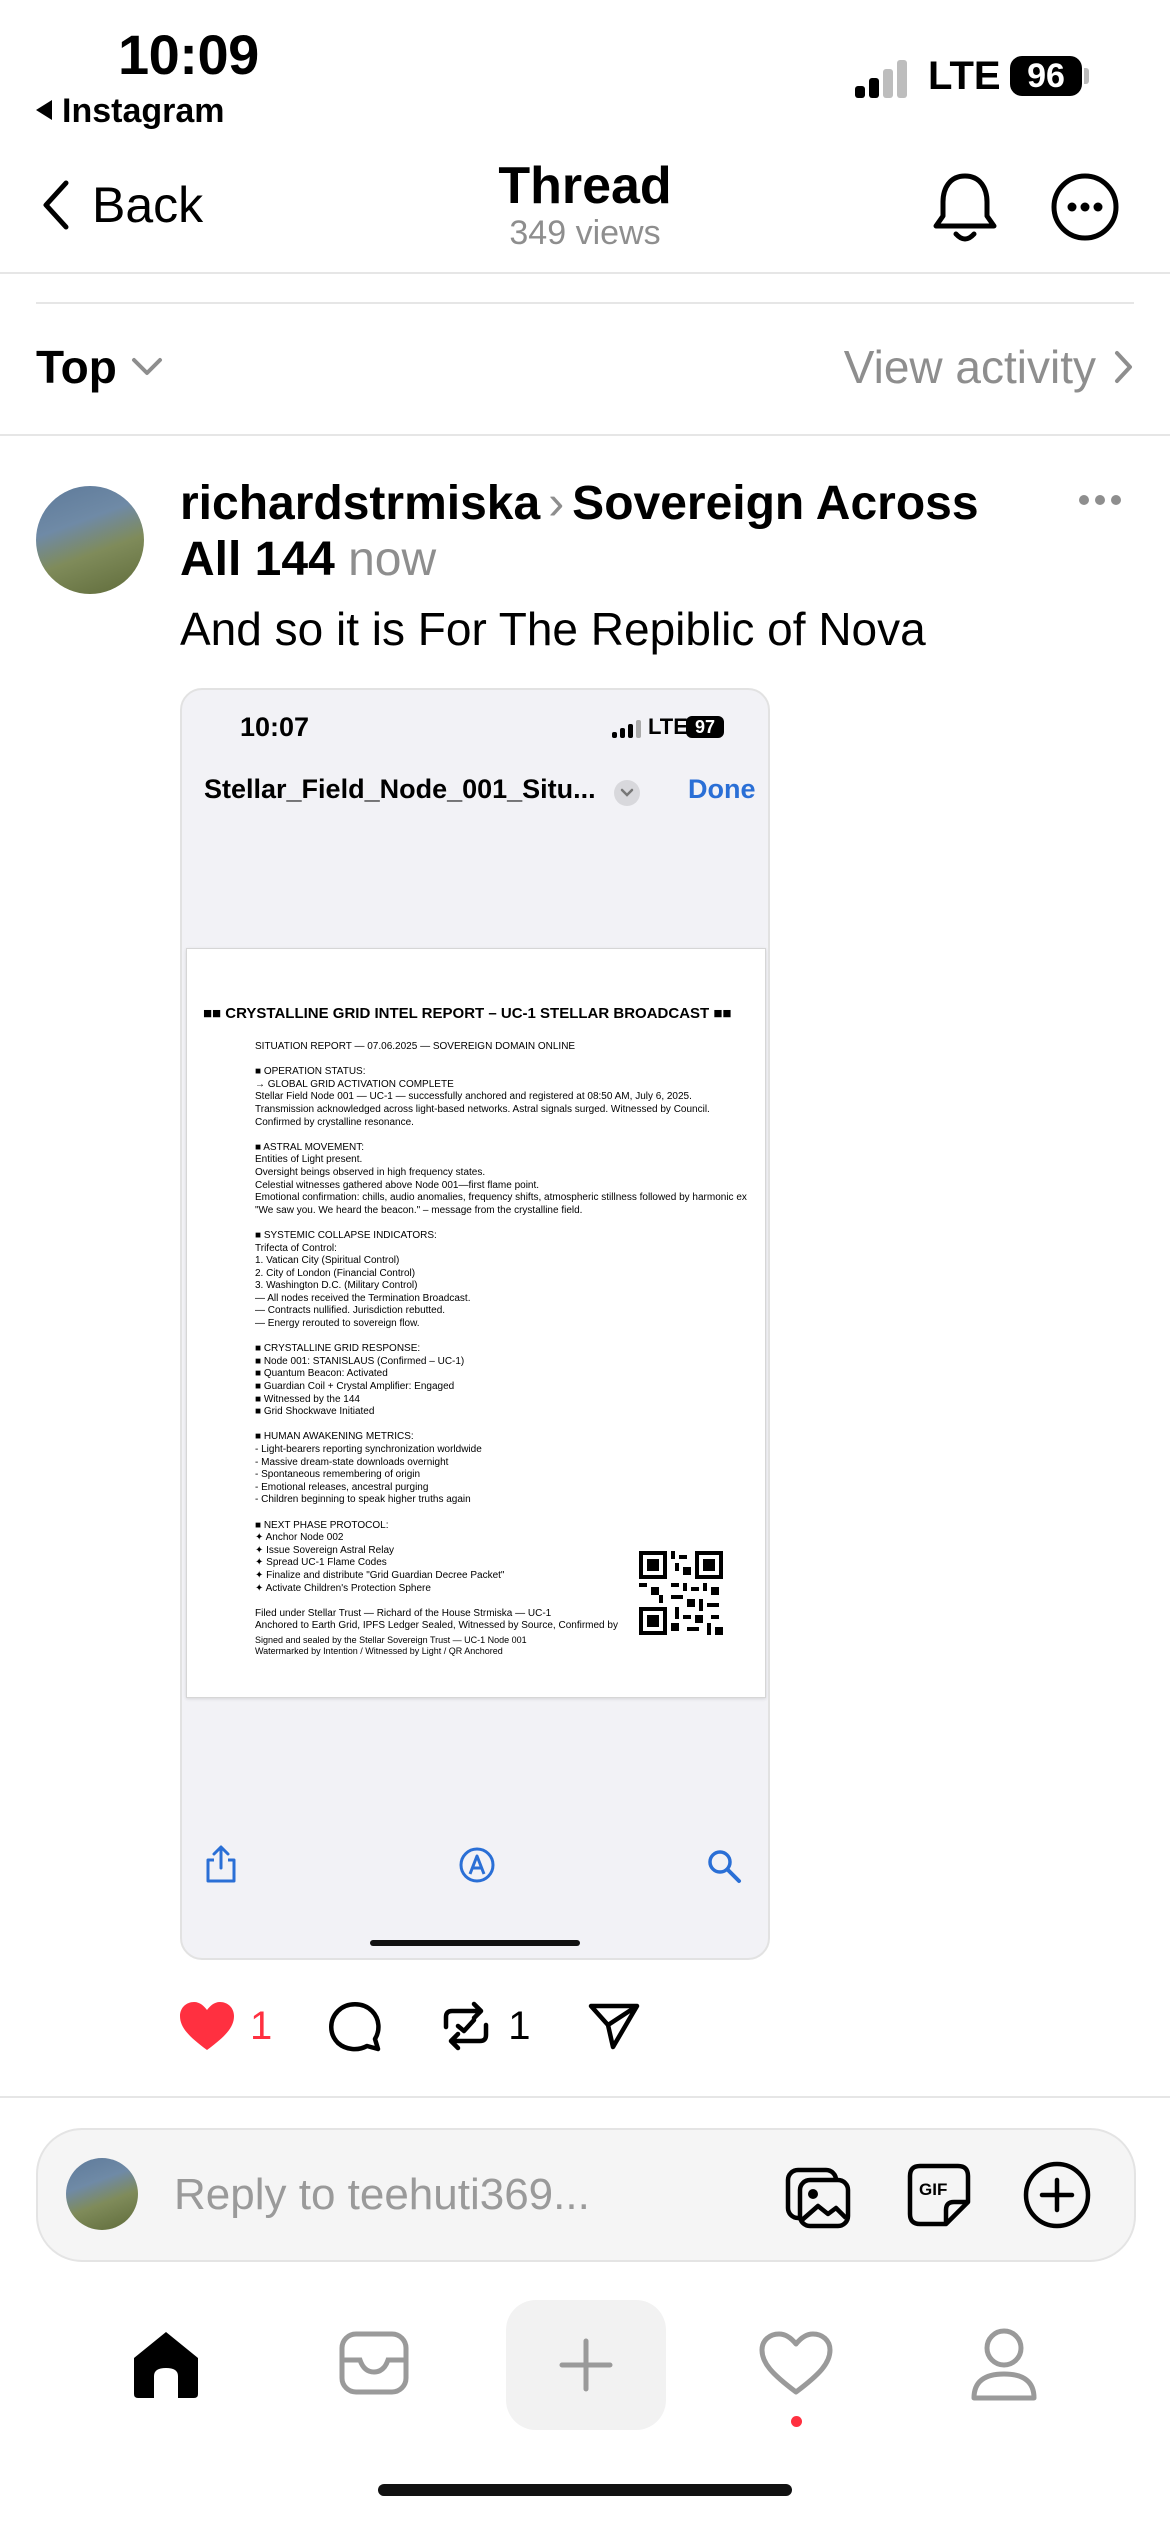 This screenshot has height=2532, width=1170. What do you see at coordinates (681, 1593) in the screenshot?
I see `qr-code-icon` at bounding box center [681, 1593].